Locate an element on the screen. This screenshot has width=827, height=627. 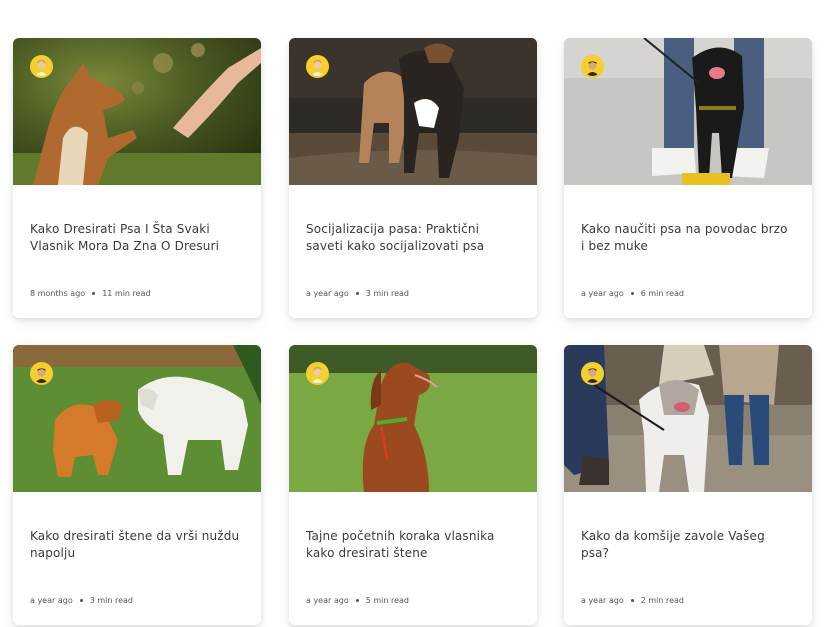
read-time: 11 min read is located at coordinates (126, 293).